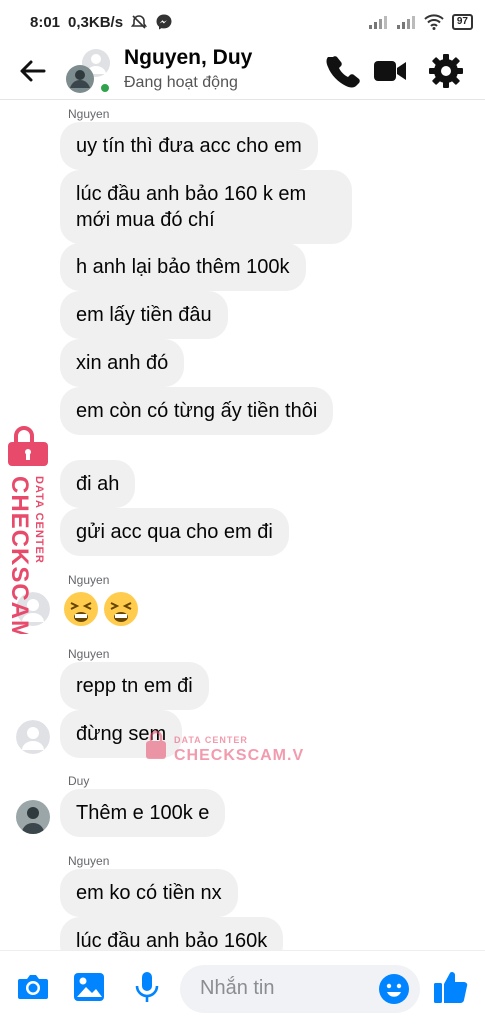  Describe the element at coordinates (451, 987) in the screenshot. I see `thumbs-up-icon` at that location.